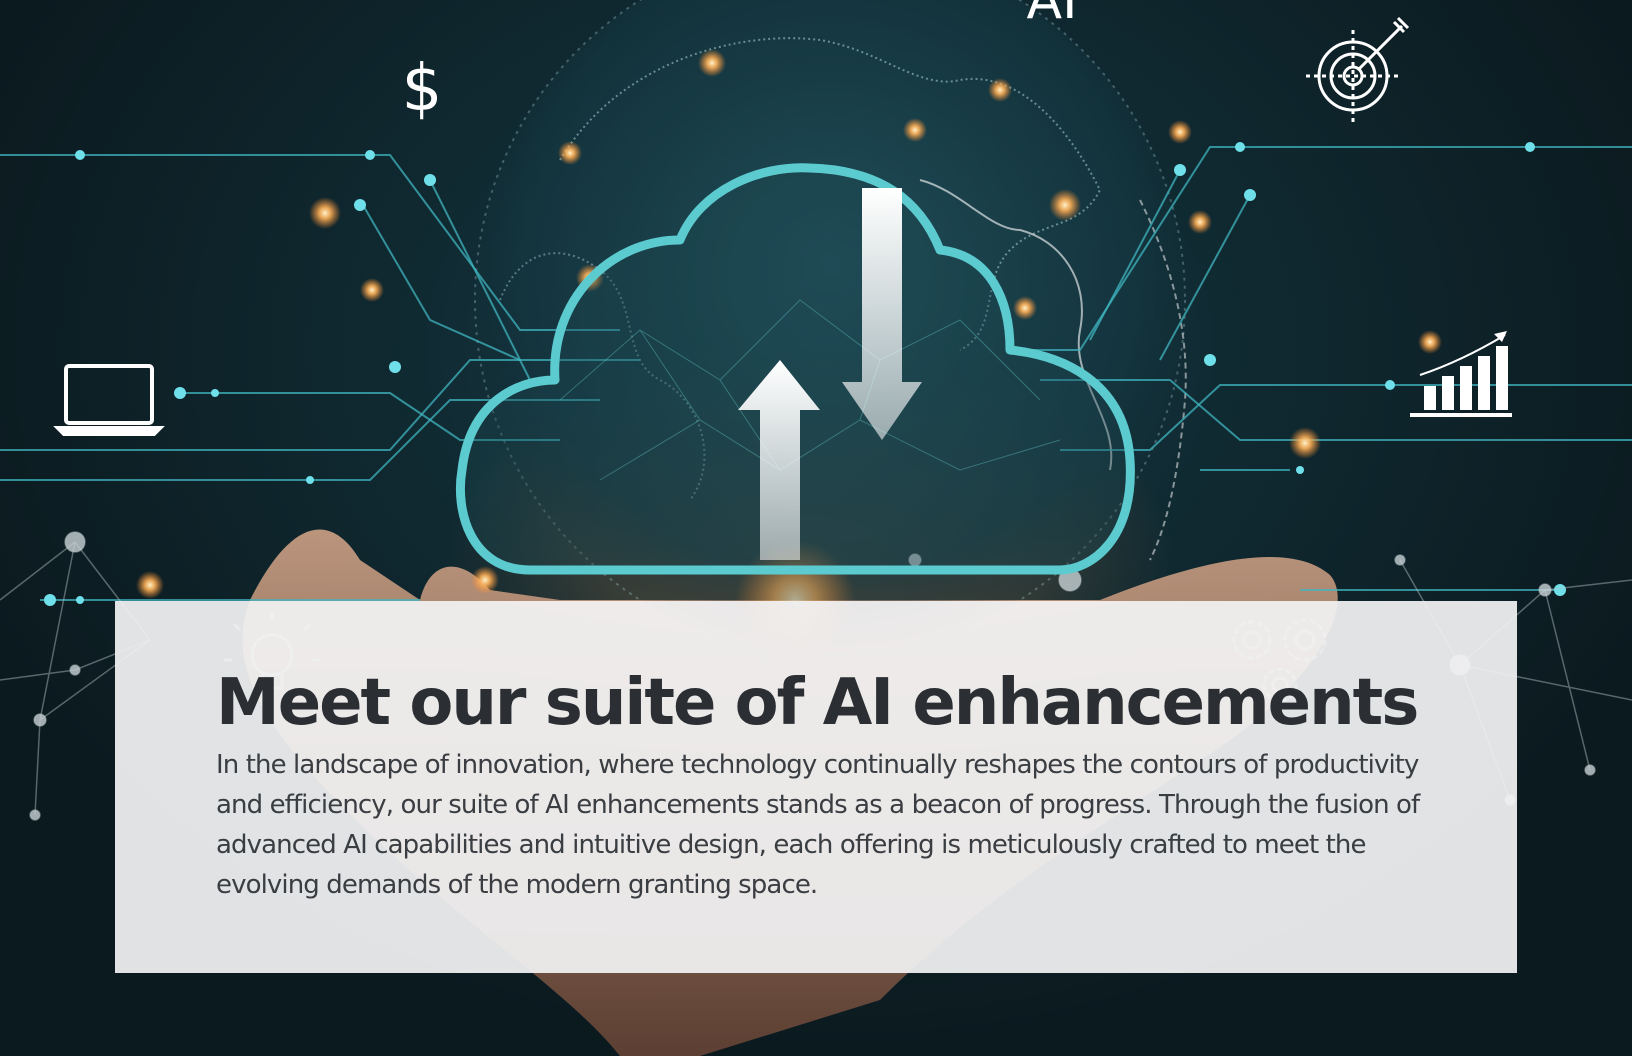 The height and width of the screenshot is (1056, 1632). What do you see at coordinates (1052, 15) in the screenshot?
I see `ai-label: AI` at bounding box center [1052, 15].